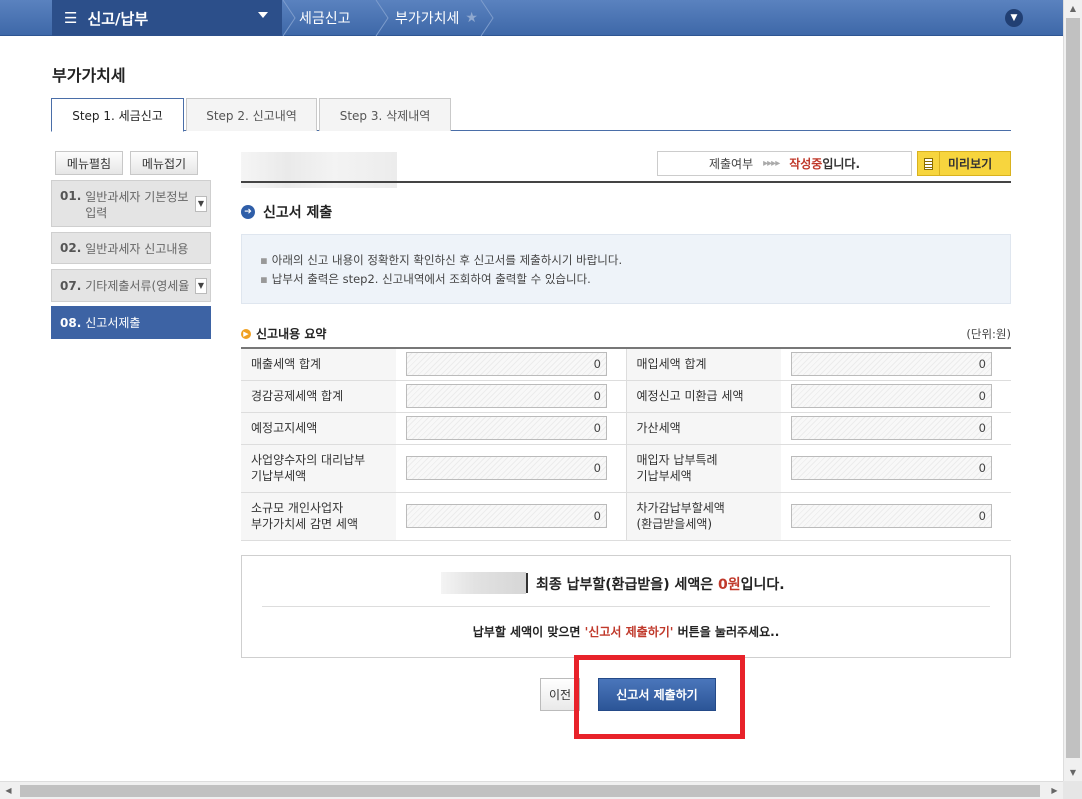 This screenshot has width=1082, height=799. I want to click on star-icon: ★, so click(471, 18).